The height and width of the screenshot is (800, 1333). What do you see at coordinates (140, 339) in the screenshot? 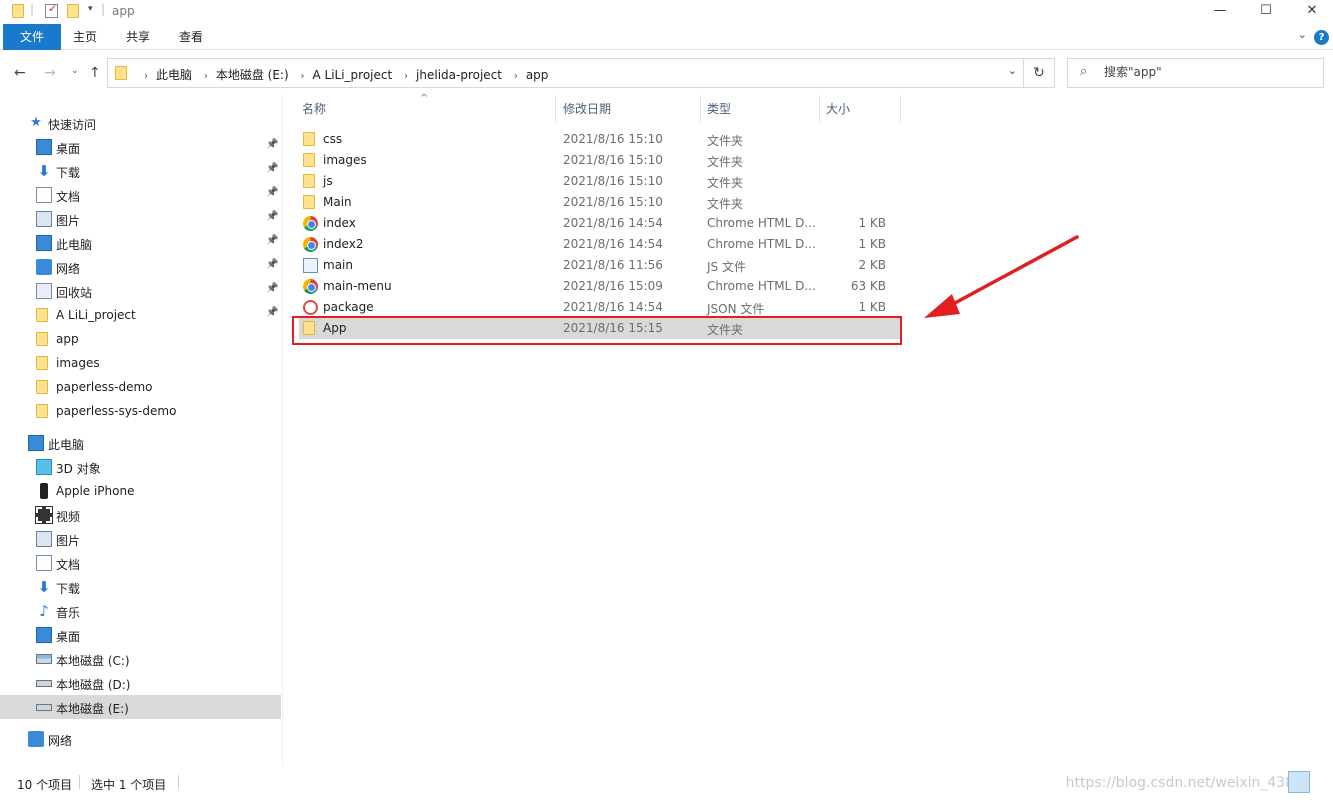
I see `sidebar-item-quick-8: app` at bounding box center [140, 339].